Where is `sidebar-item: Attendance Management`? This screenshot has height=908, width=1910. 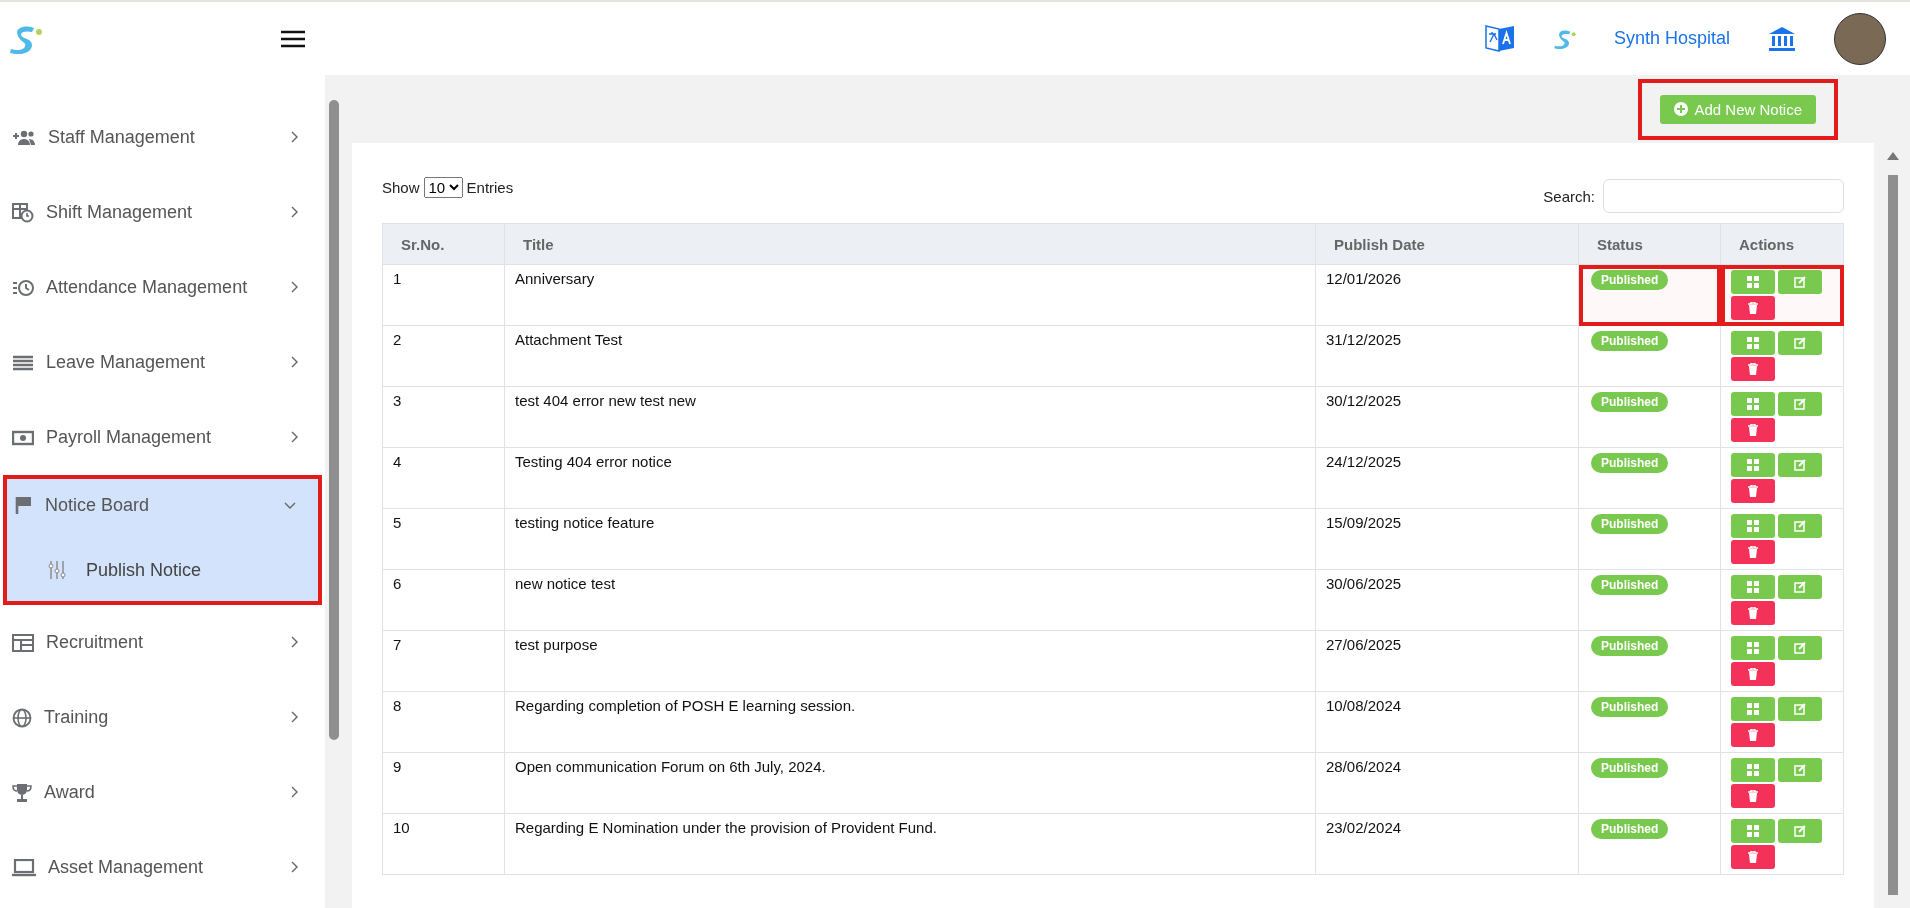
sidebar-item: Attendance Management is located at coordinates (162, 287).